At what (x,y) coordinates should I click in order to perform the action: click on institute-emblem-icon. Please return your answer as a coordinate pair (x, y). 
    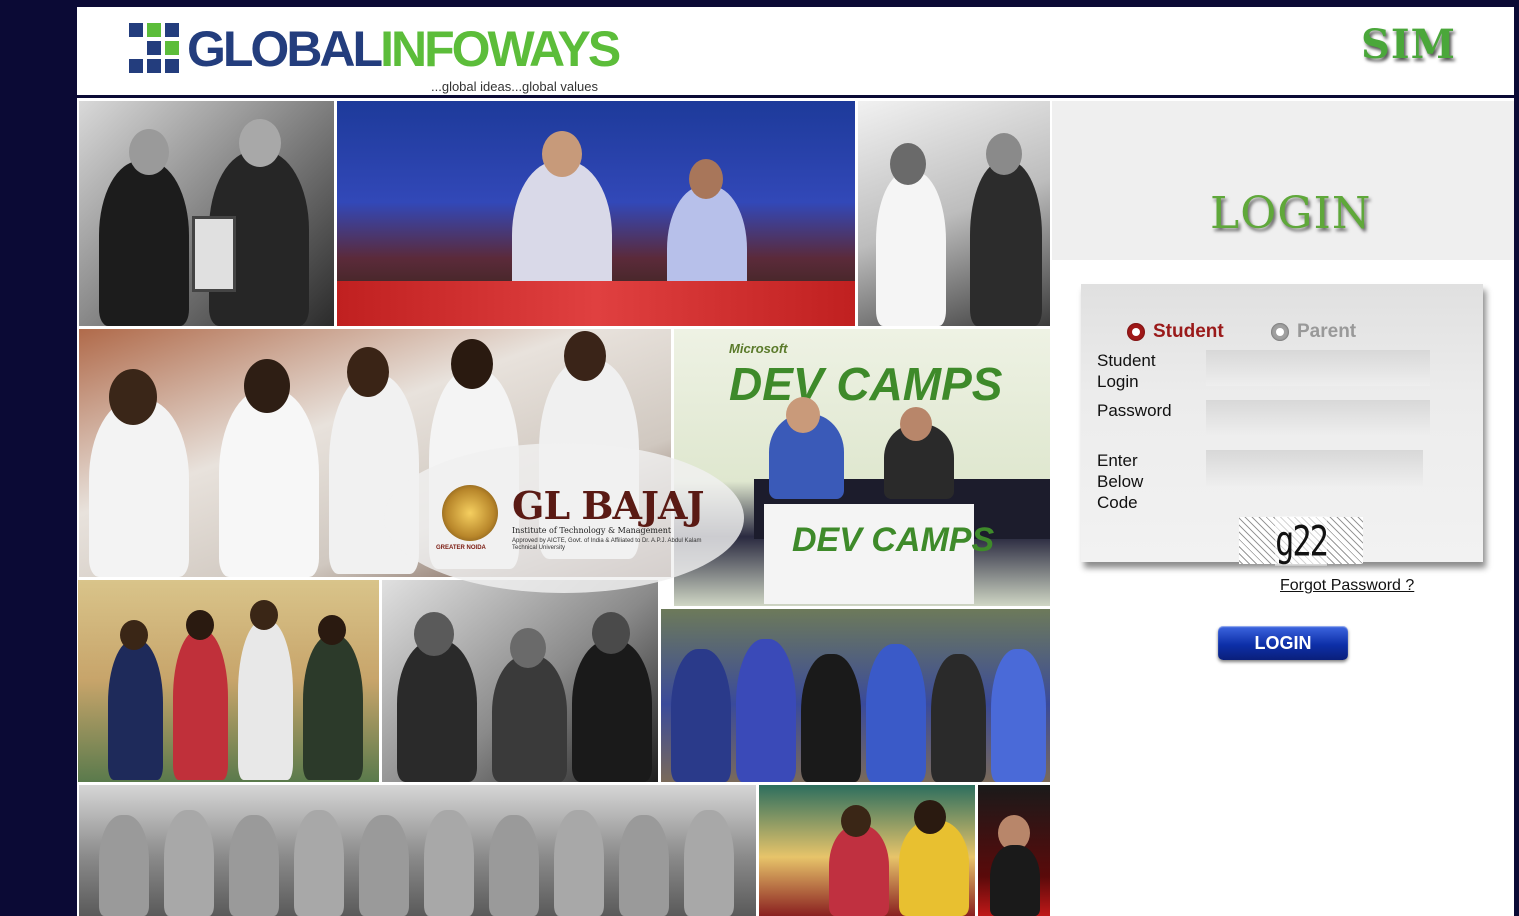
    Looking at the image, I should click on (470, 513).